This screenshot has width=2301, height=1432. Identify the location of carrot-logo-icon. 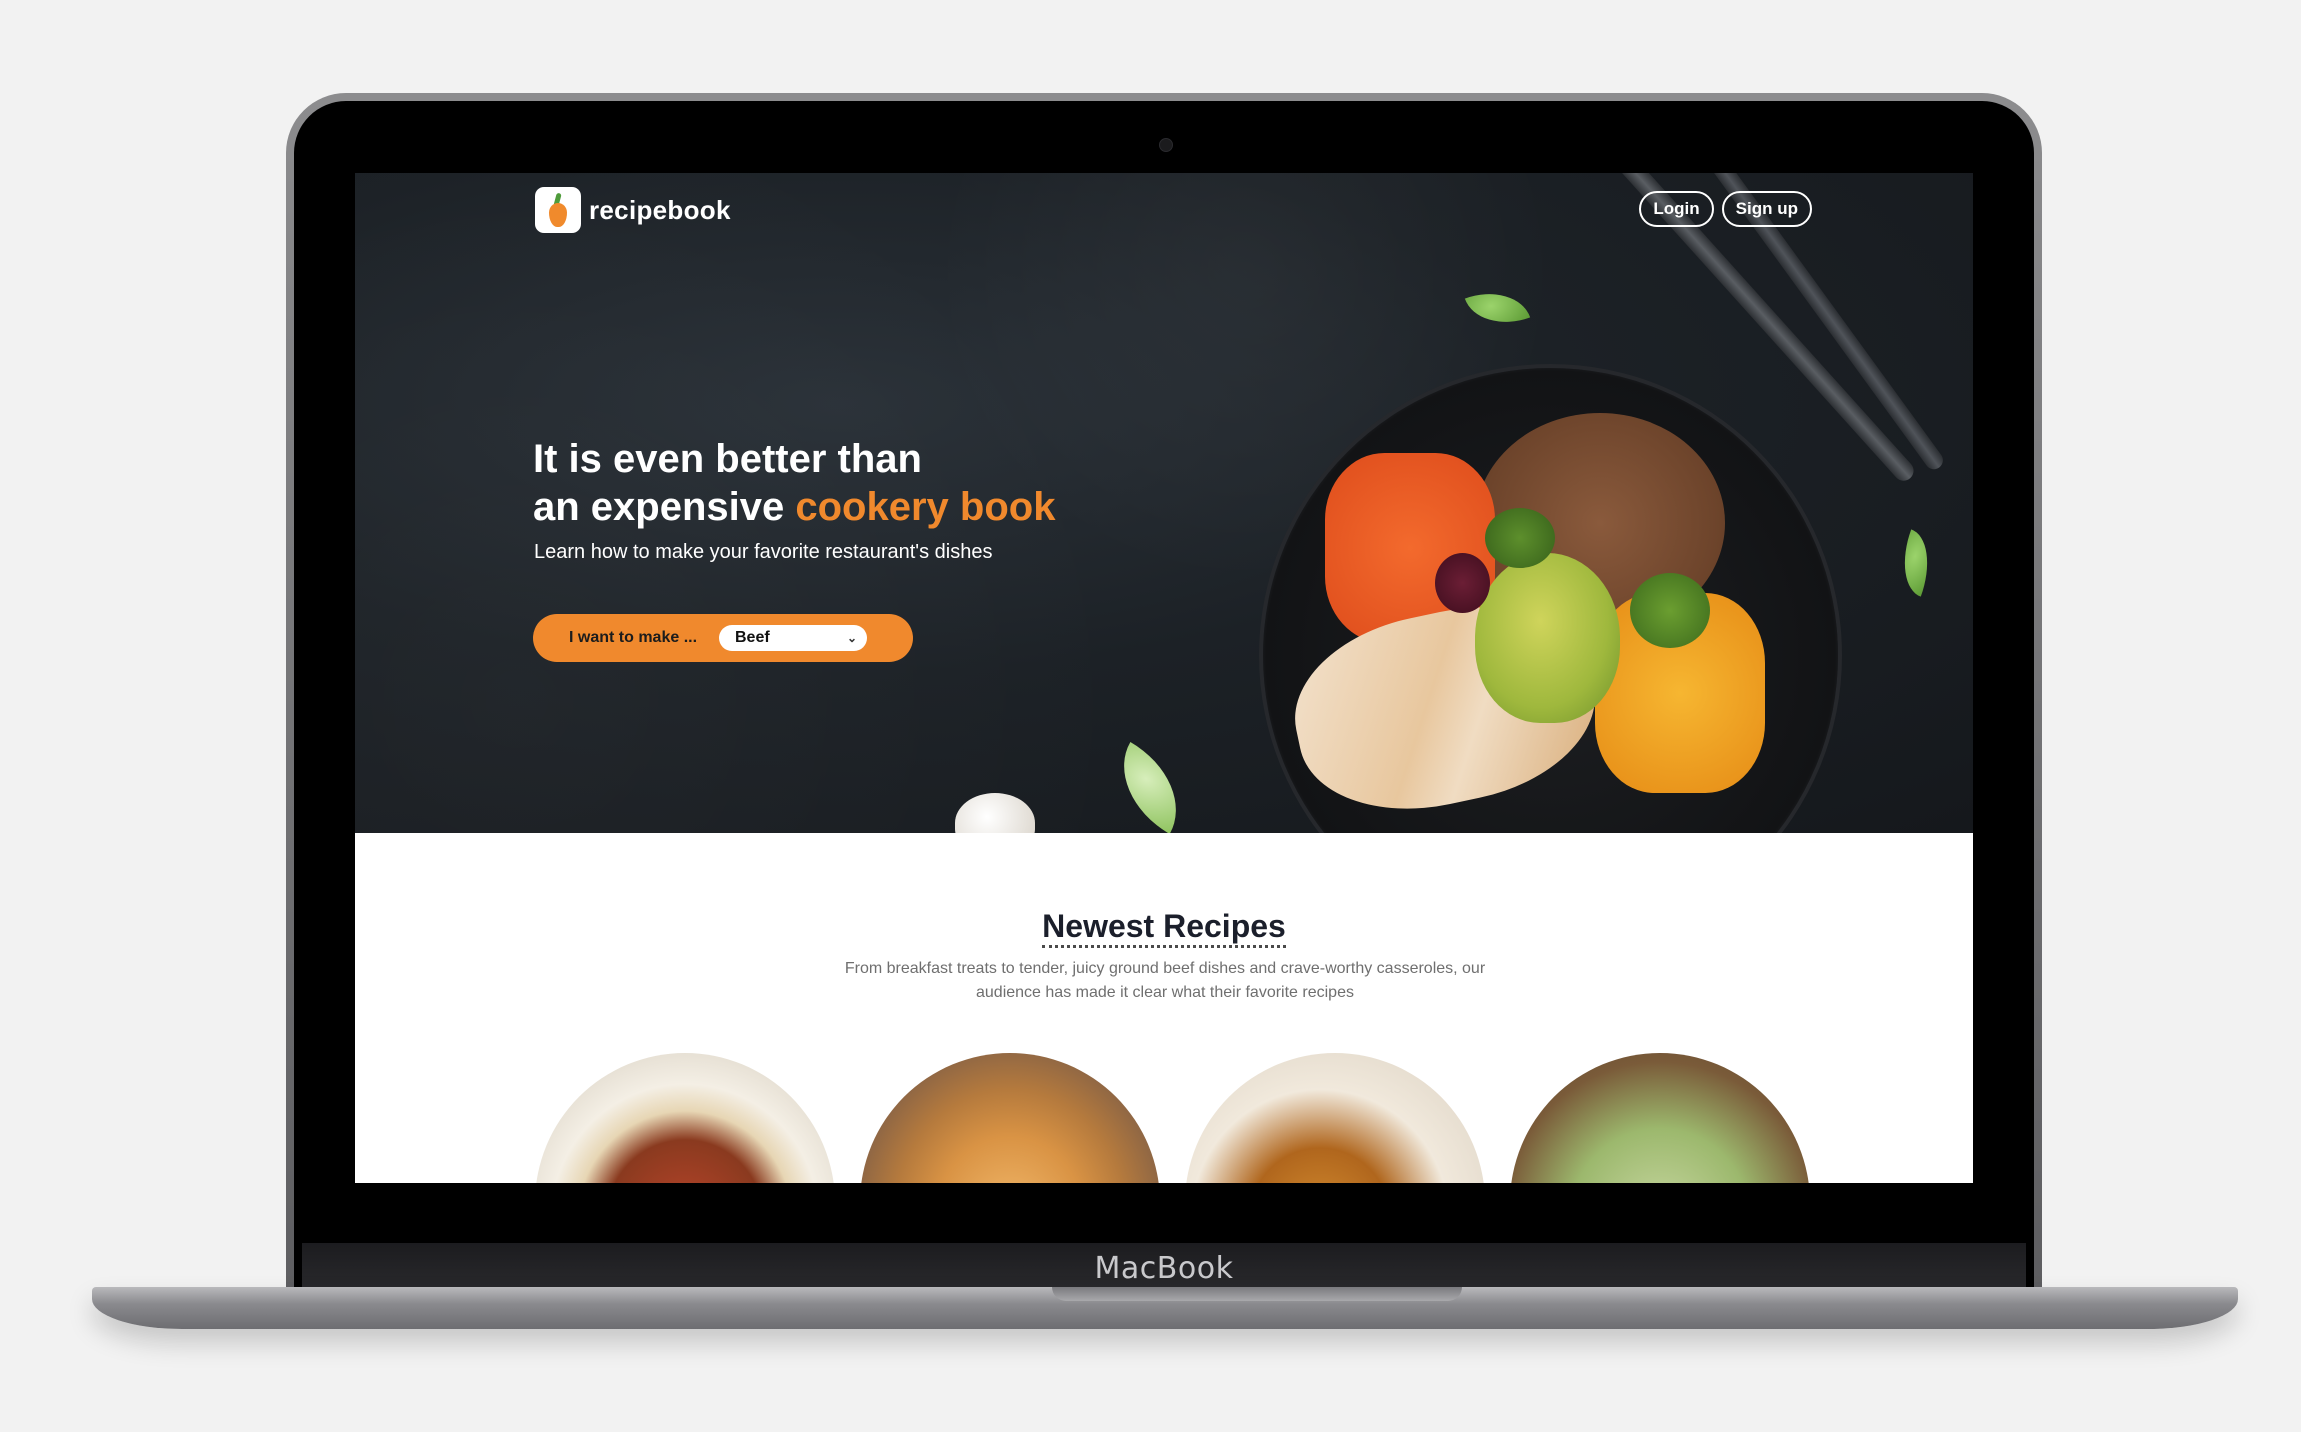
(558, 210).